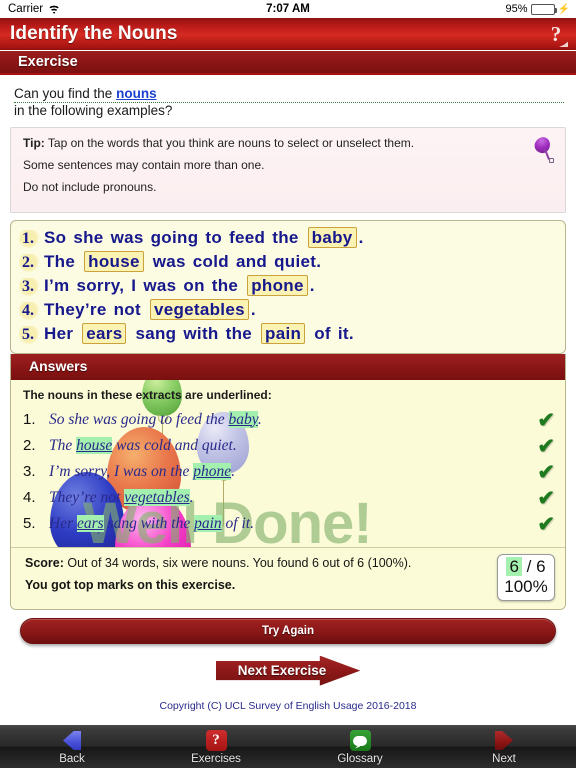 This screenshot has width=576, height=768. Describe the element at coordinates (29, 523) in the screenshot. I see `answer-number: 5.` at that location.